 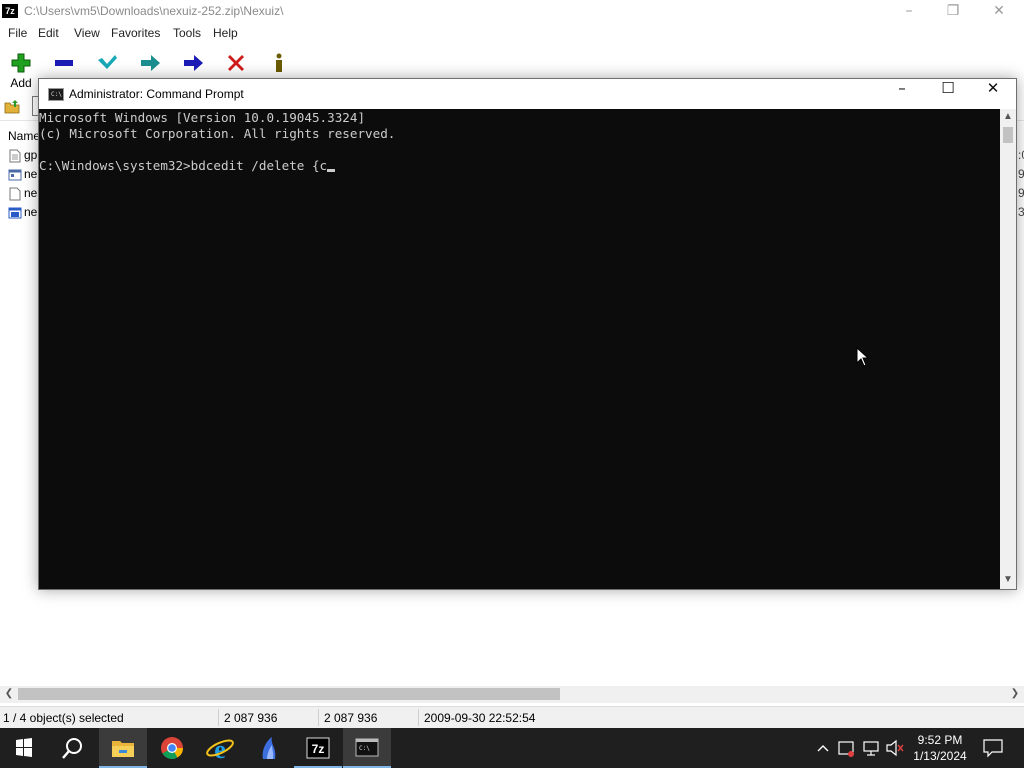 What do you see at coordinates (364, 748) in the screenshot?
I see `svg-text: C:\` at bounding box center [364, 748].